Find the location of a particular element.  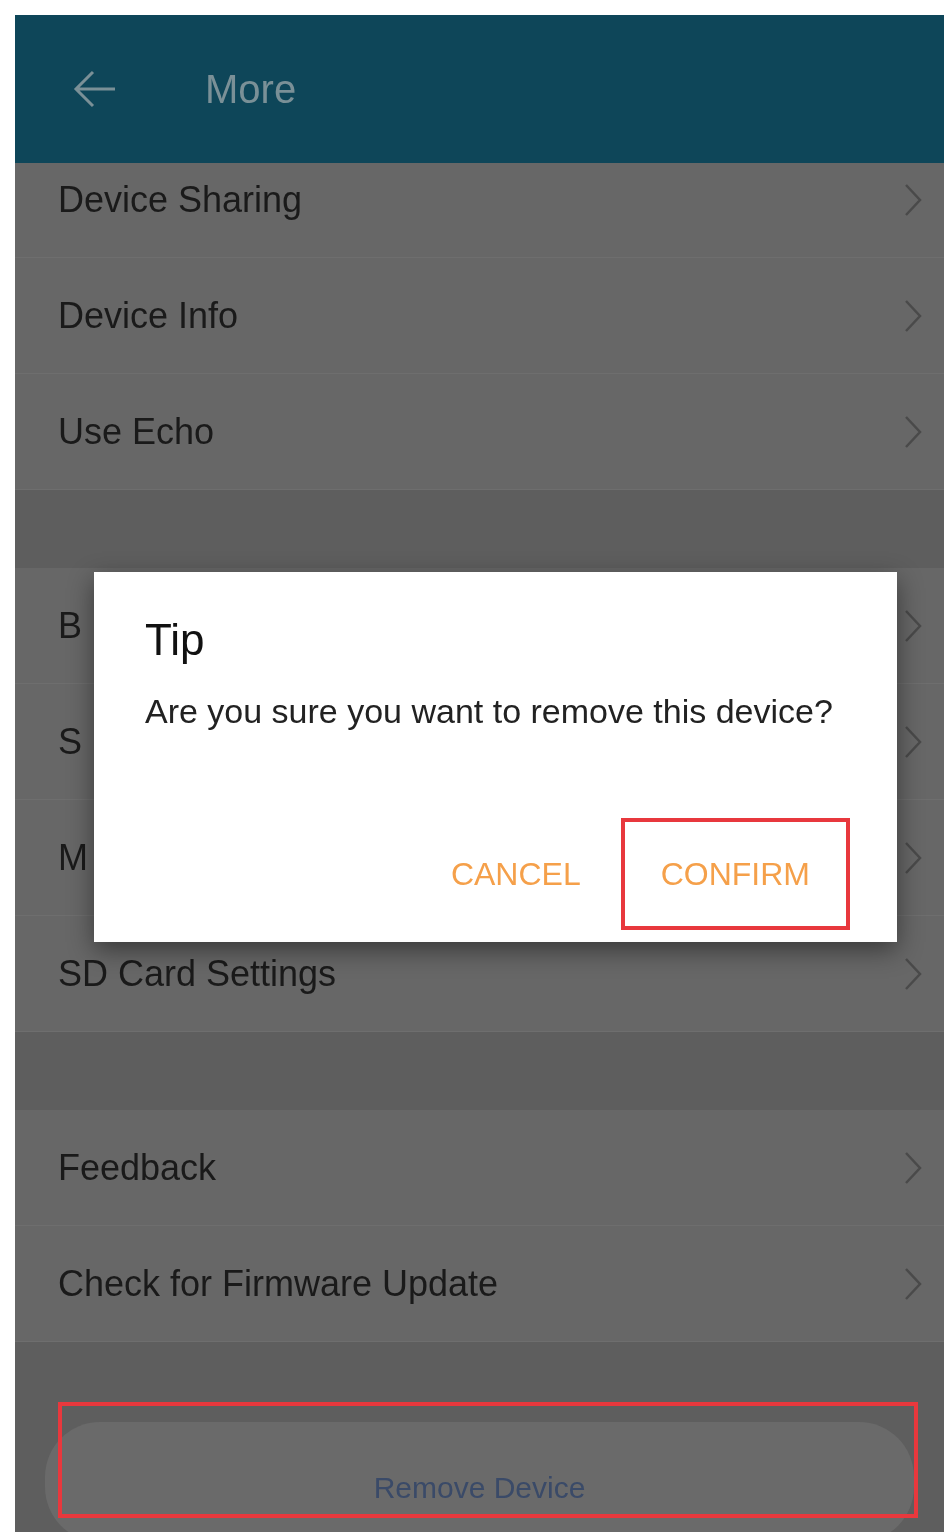

dialog-message: Are you sure you want to remove this device? is located at coordinates (489, 711).